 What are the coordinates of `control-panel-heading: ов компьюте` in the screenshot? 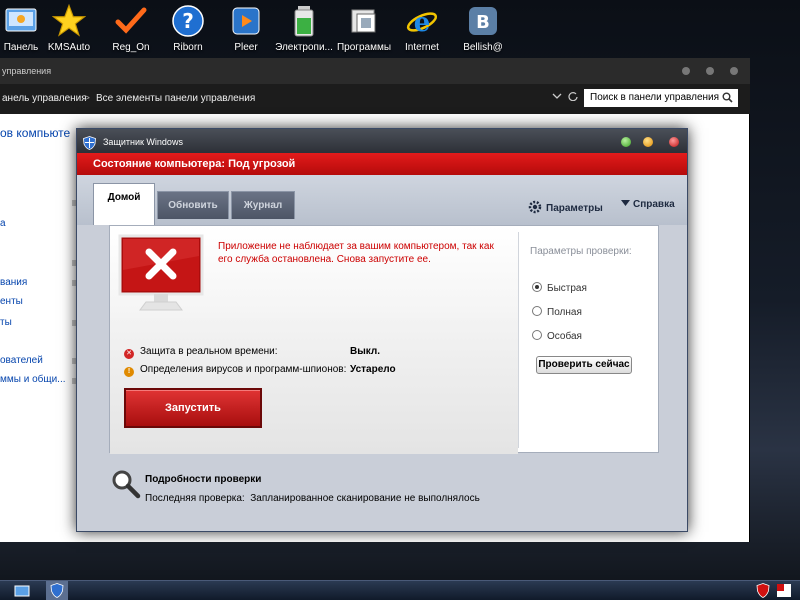 It's located at (35, 133).